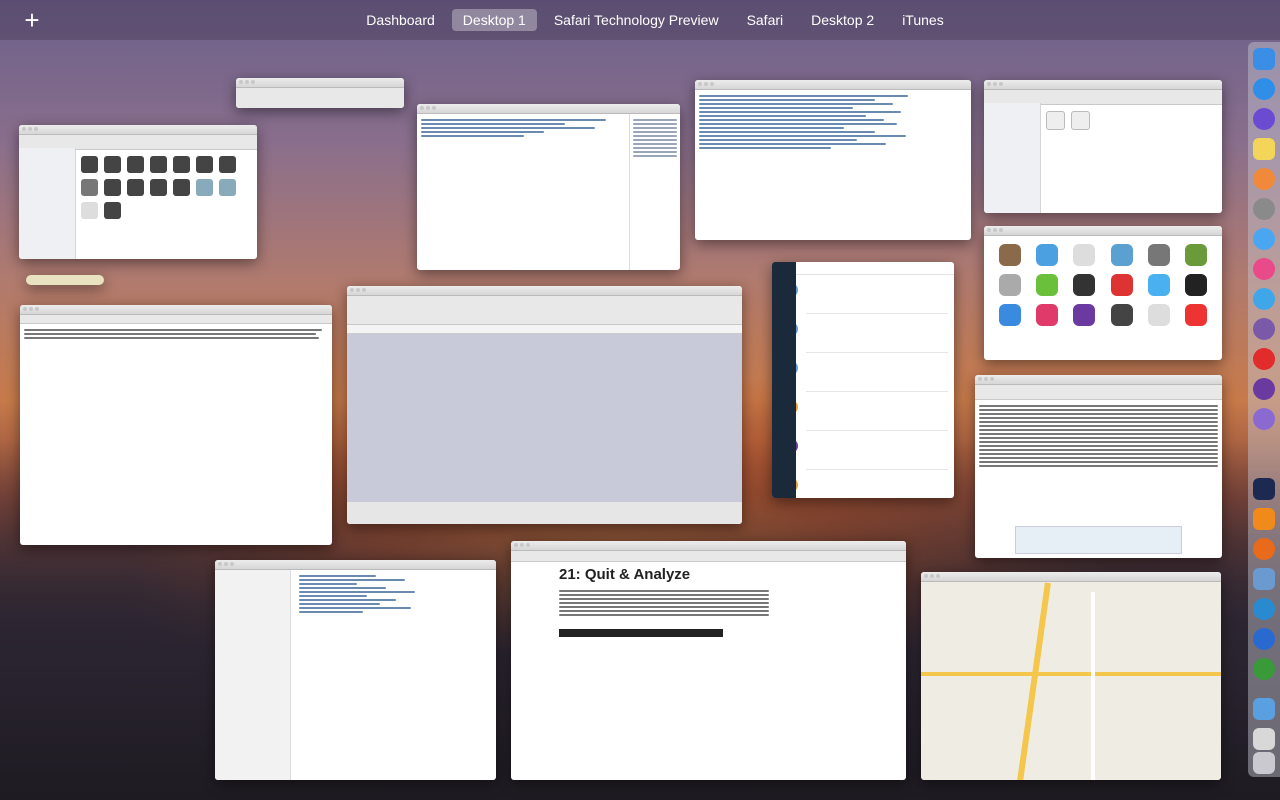  What do you see at coordinates (1264, 763) in the screenshot?
I see `trash-icon` at bounding box center [1264, 763].